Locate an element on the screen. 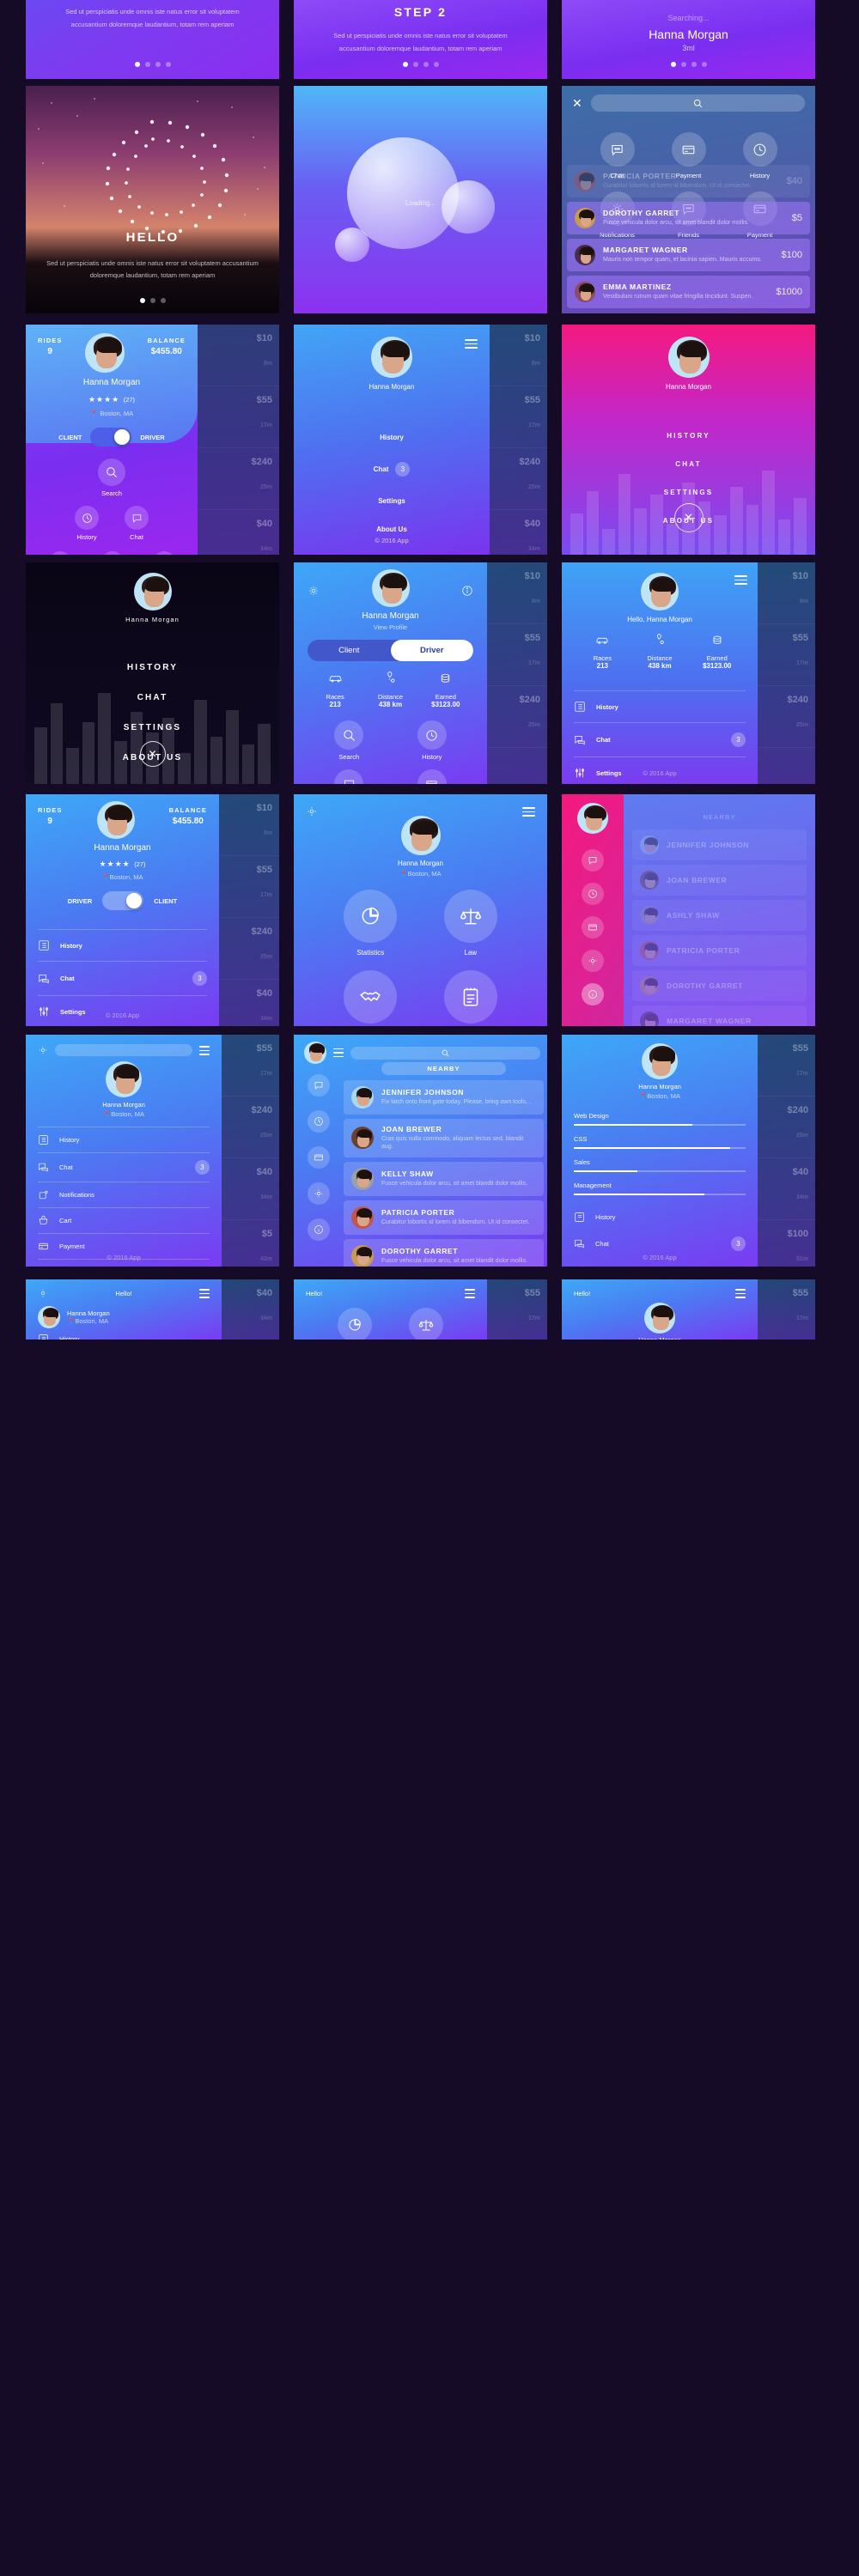  history-action: History is located at coordinates (87, 523).